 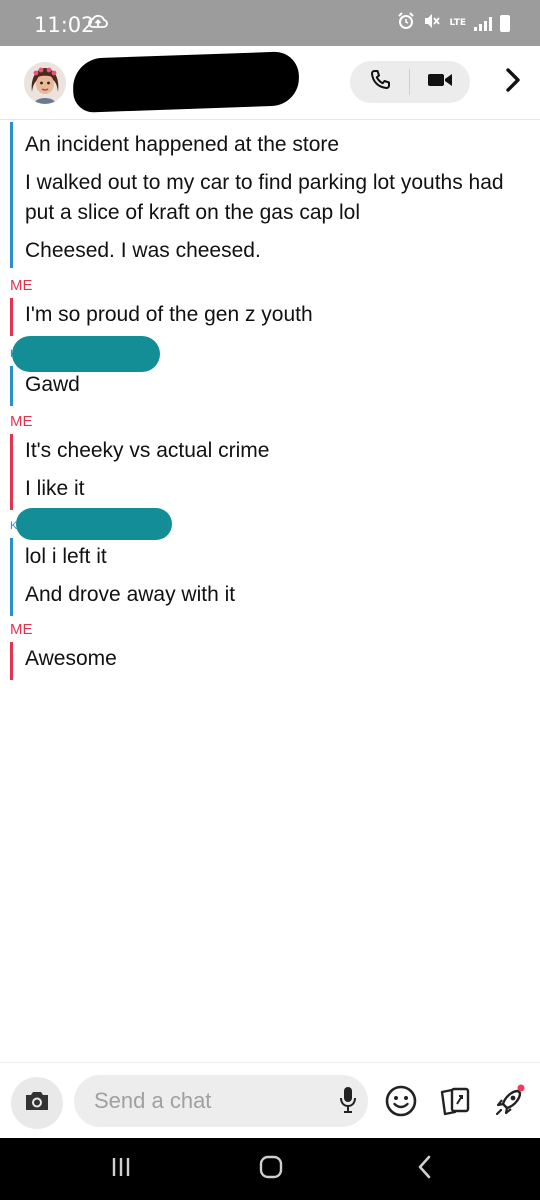 I want to click on camera-button, so click(x=37, y=1103).